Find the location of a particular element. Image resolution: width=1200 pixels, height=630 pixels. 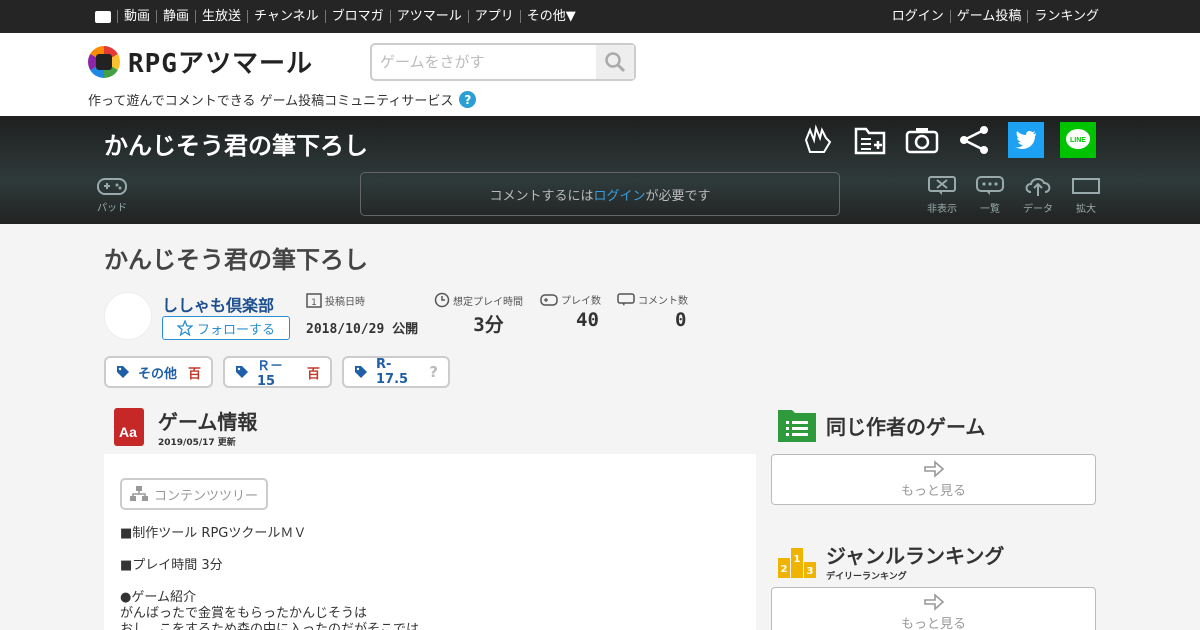

tagline-text: 作って遊んでコメントできる ゲーム投稿コミュニティサービス is located at coordinates (271, 101).